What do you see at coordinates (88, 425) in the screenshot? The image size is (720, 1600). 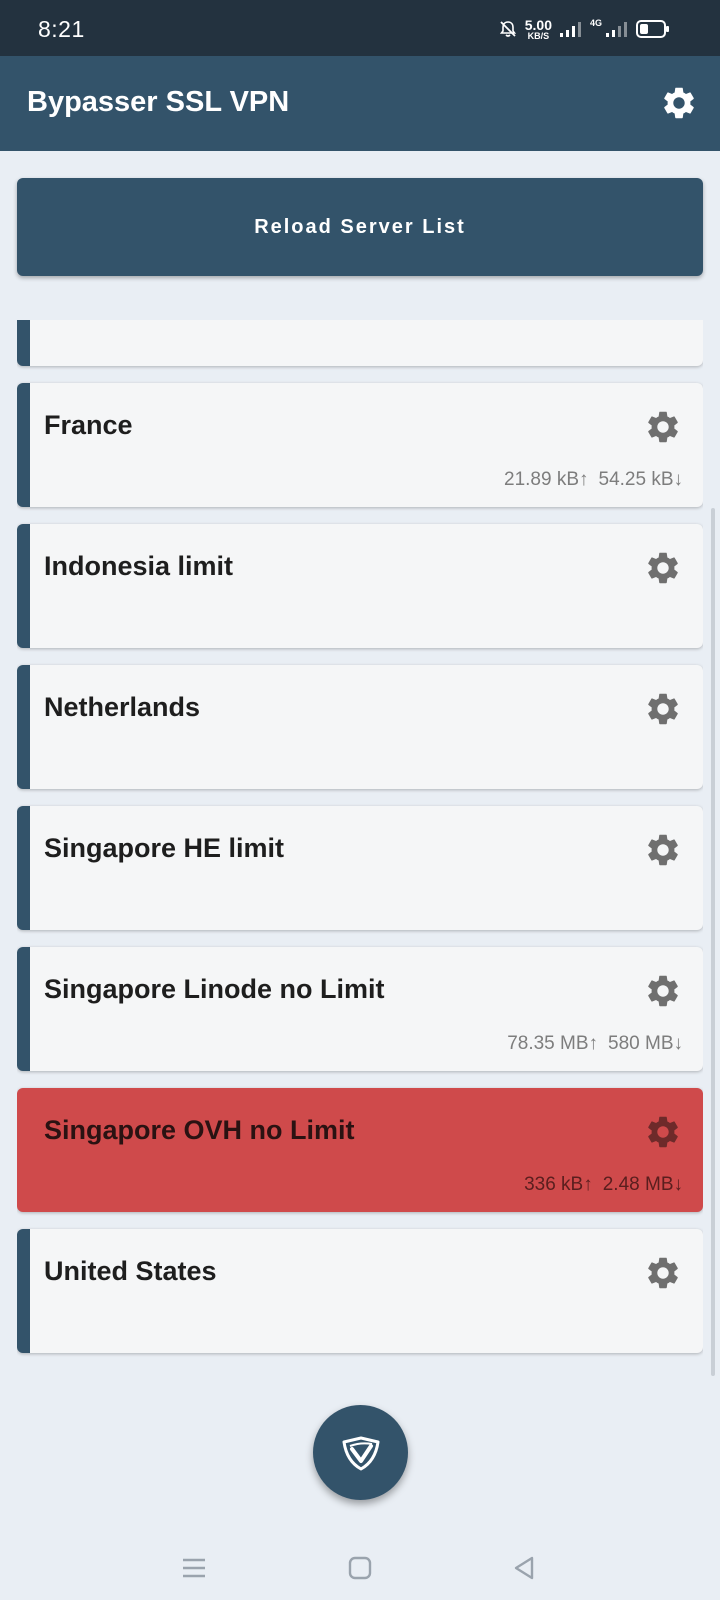 I see `server-name: France` at bounding box center [88, 425].